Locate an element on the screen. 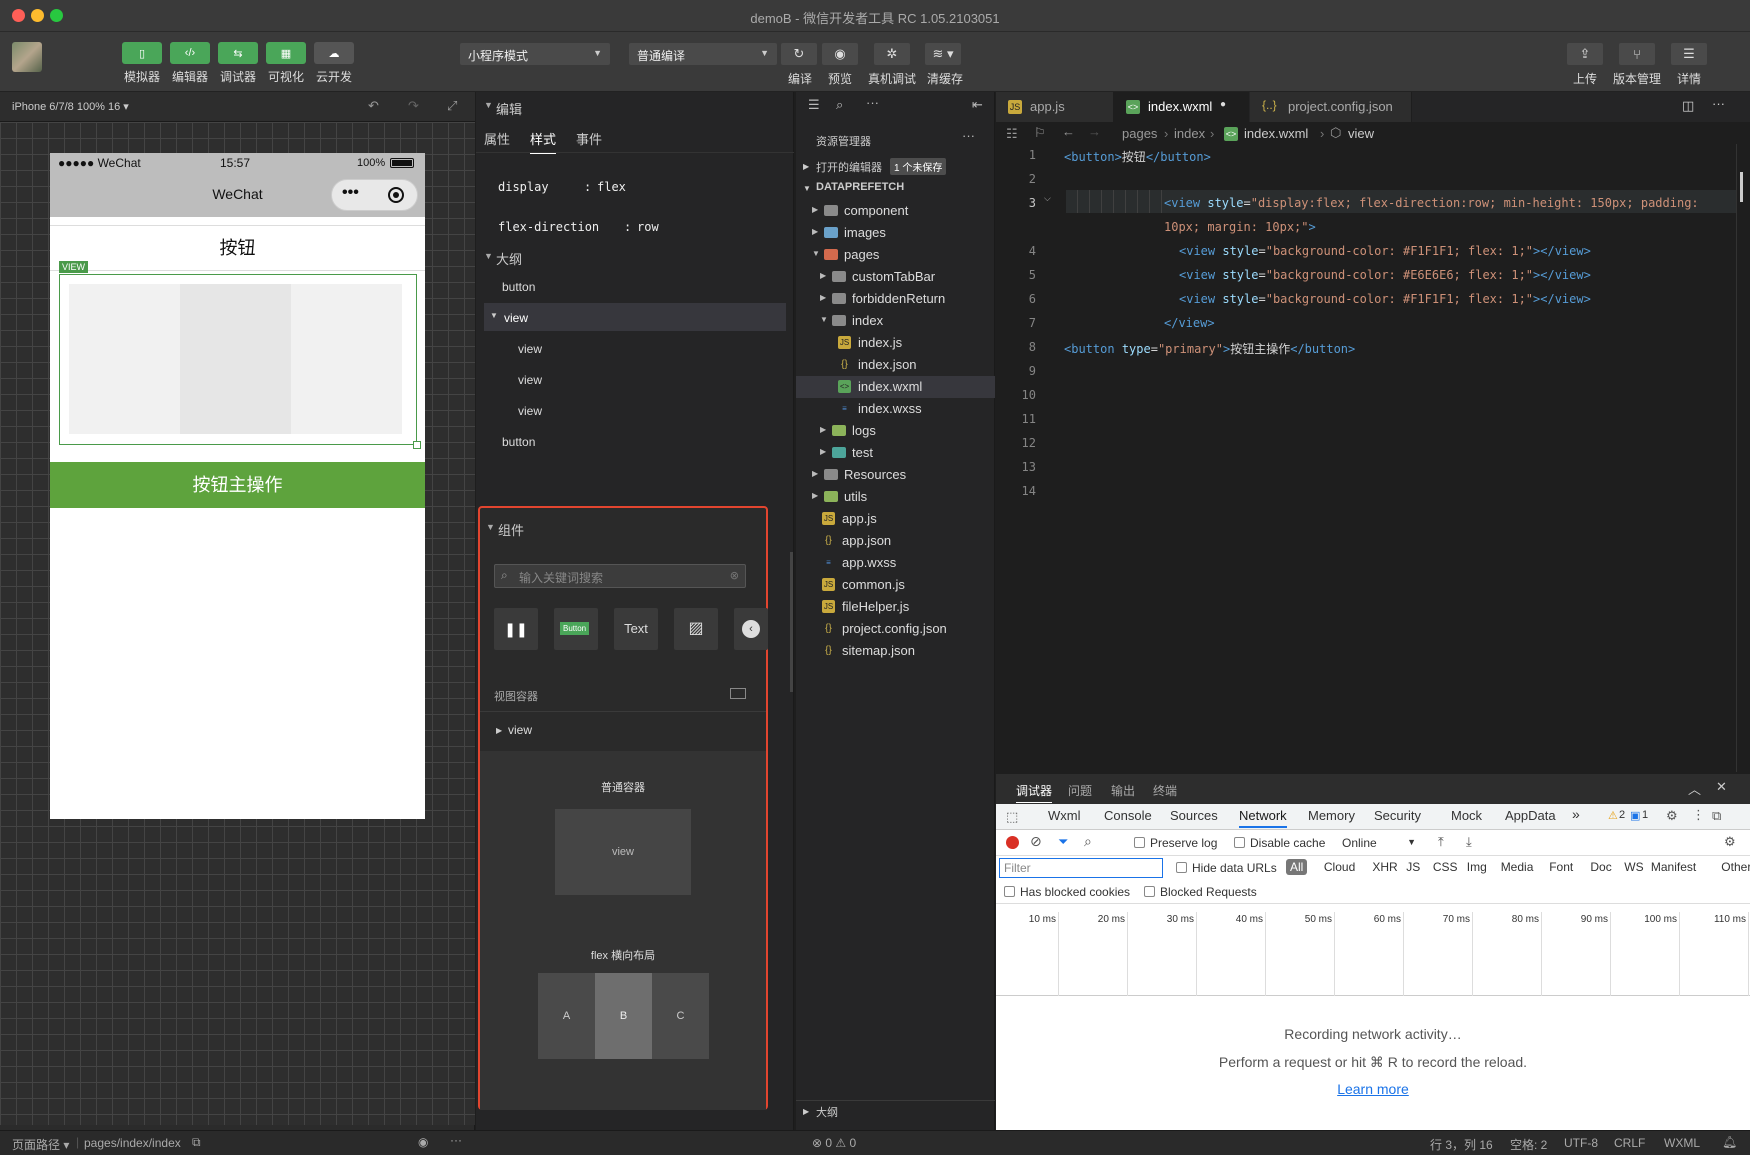 The image size is (1750, 1155). tab-memory: Memory is located at coordinates (1331, 815).